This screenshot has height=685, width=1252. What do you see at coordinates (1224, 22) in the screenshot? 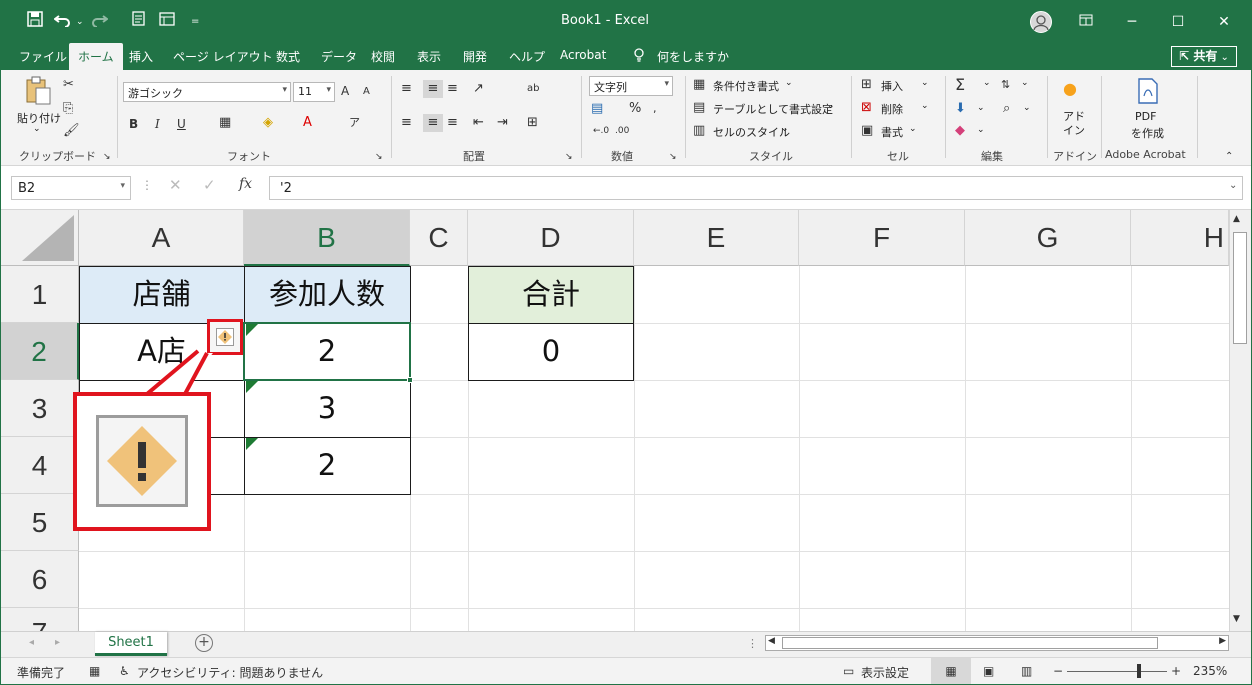
I see `close-icon: ✕` at bounding box center [1224, 22].